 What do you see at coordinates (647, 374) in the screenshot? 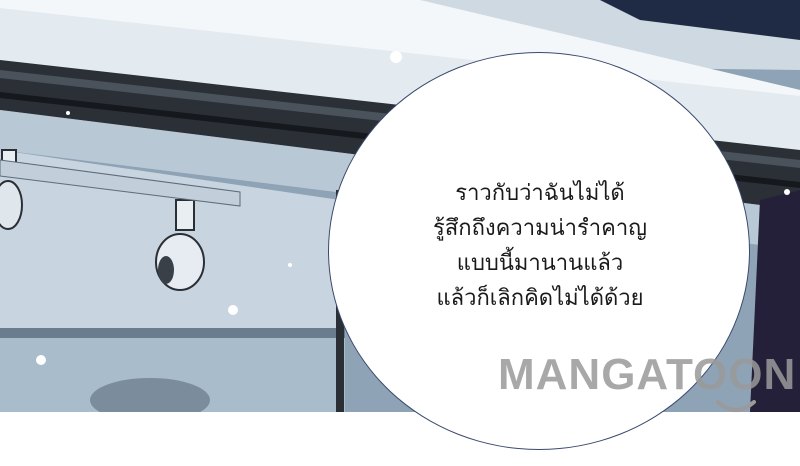
I see `watermark: MANGATOON` at bounding box center [647, 374].